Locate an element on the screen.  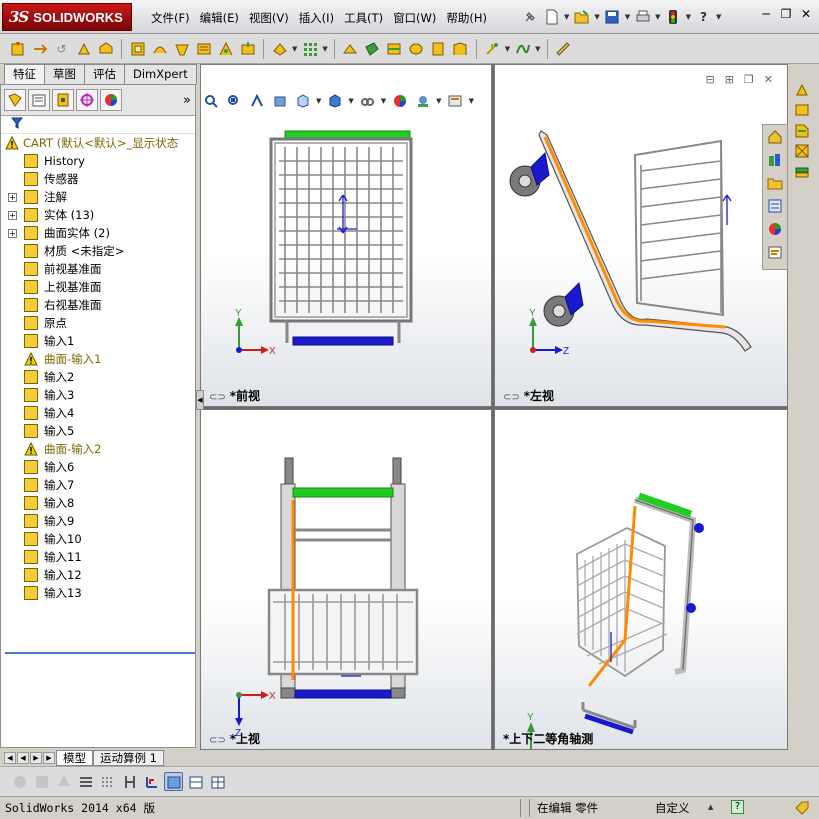
status-tag-icon is located at coordinates (802, 809).